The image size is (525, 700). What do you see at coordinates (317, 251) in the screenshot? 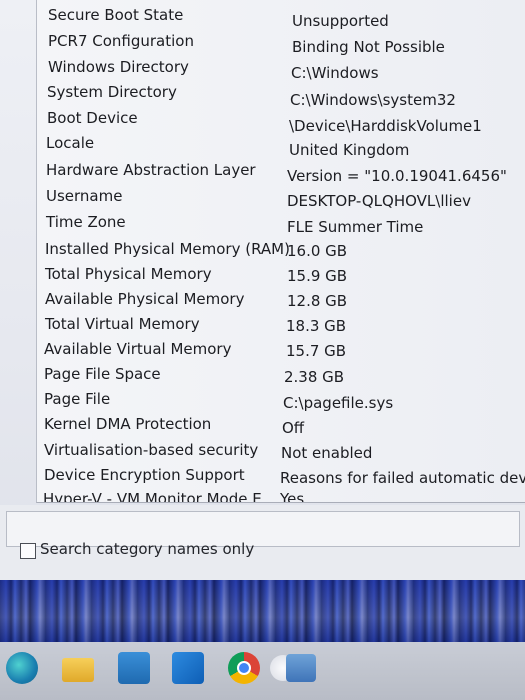
I see `row-value: 16.0 GB` at bounding box center [317, 251].